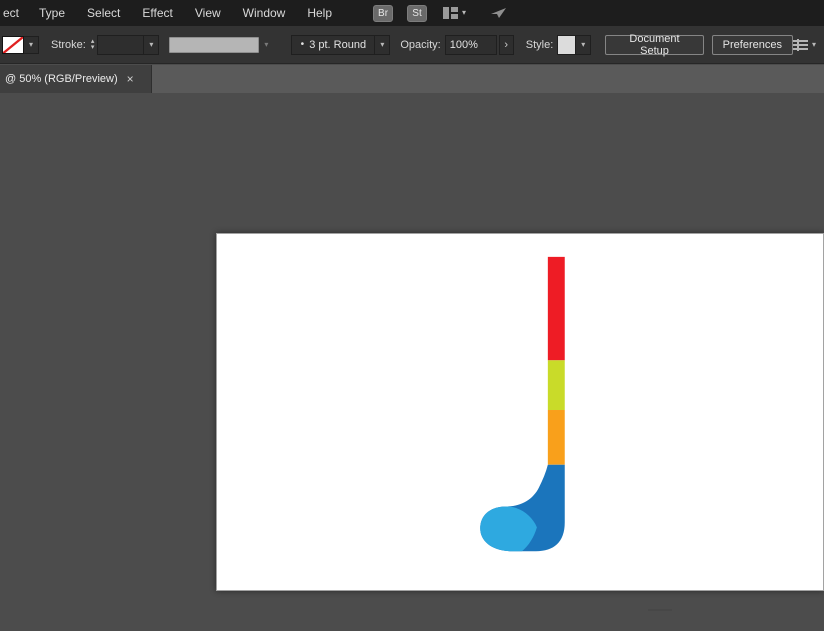 The height and width of the screenshot is (631, 824). Describe the element at coordinates (130, 79) in the screenshot. I see `close-icon: ×` at that location.